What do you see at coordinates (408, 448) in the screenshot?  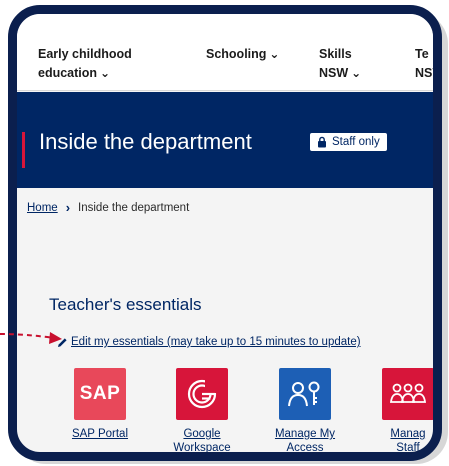 I see `tile-label-line2: Staff` at bounding box center [408, 448].